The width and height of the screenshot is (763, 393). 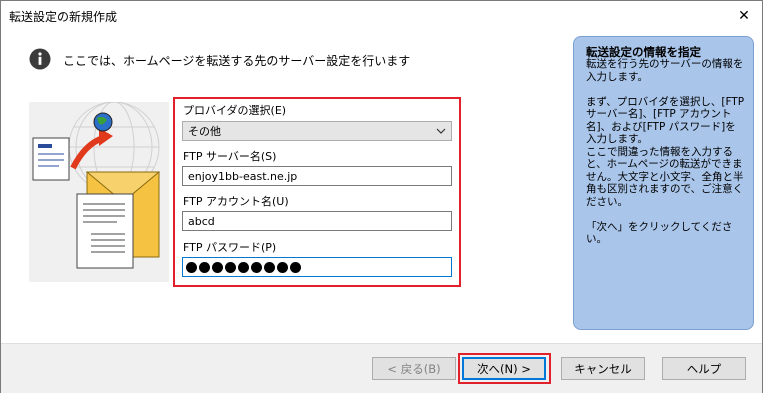 I want to click on chevron-down-icon, so click(x=441, y=131).